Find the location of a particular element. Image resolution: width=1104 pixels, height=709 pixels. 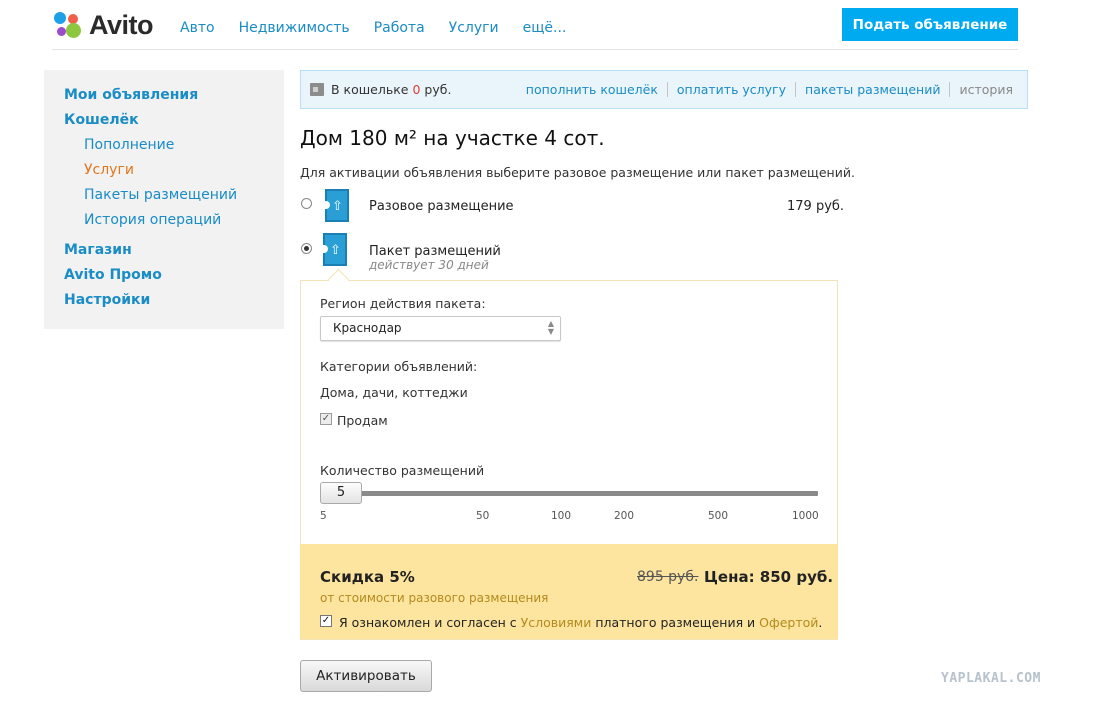

sidebar-item-services: Услуги is located at coordinates (109, 170).